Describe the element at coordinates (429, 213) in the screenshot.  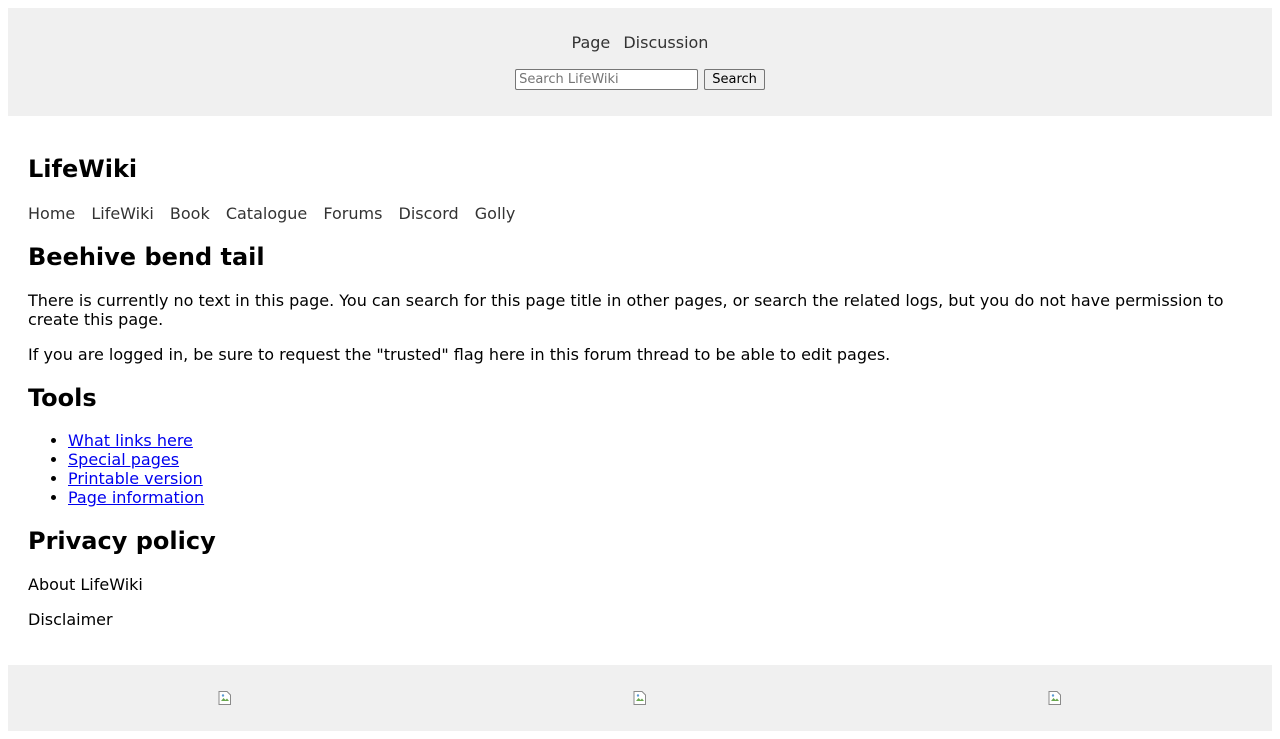
I see `nav-discord: Discord` at that location.